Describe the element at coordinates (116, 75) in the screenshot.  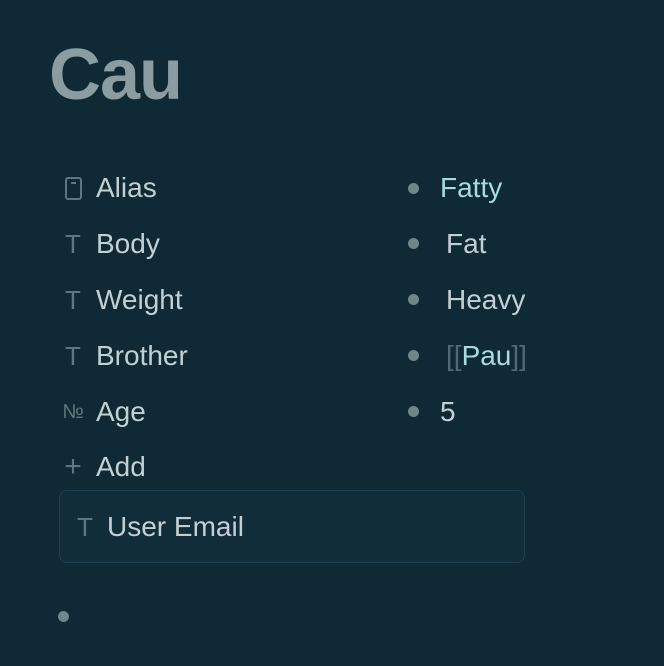
I see `page-title: Cau` at that location.